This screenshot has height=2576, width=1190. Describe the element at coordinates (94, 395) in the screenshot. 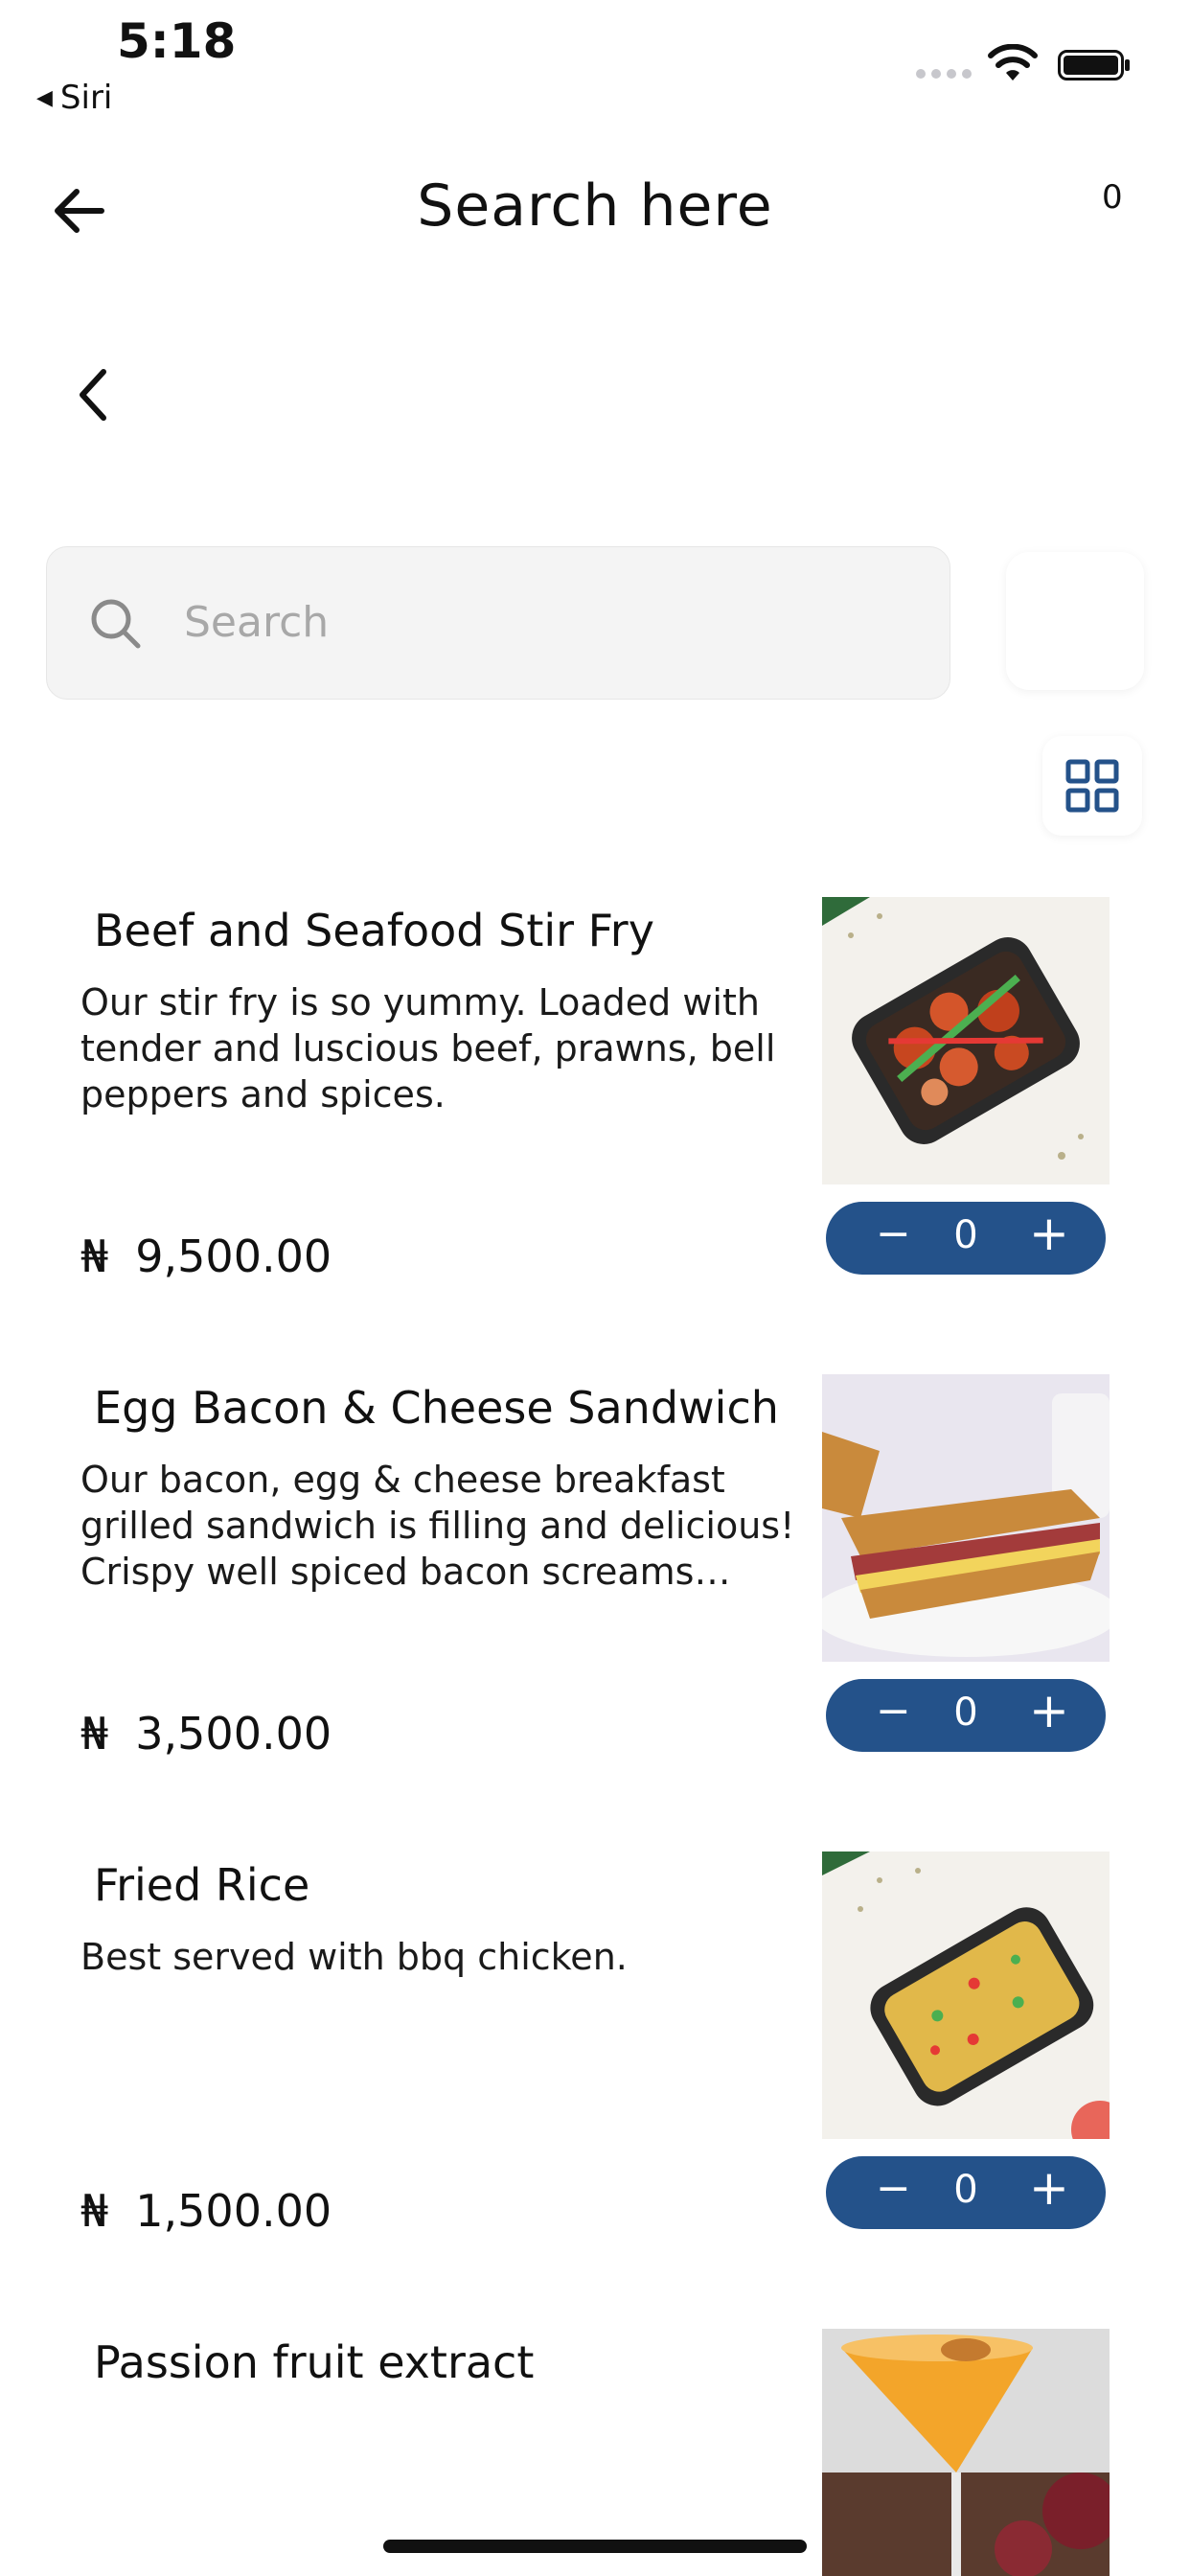

I see `chevron-left-icon` at that location.